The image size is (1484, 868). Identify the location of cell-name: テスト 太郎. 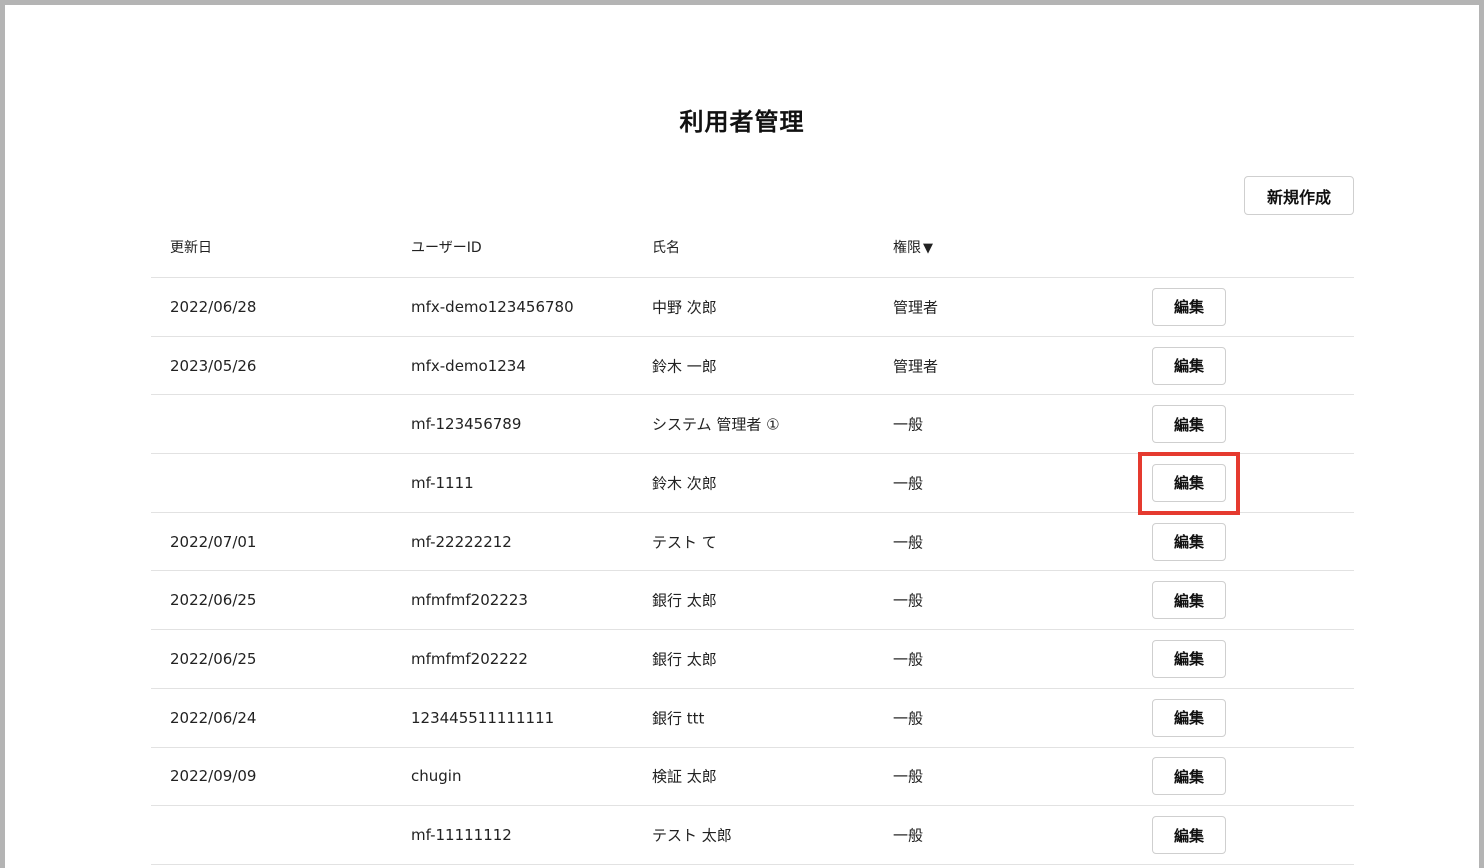
(692, 835).